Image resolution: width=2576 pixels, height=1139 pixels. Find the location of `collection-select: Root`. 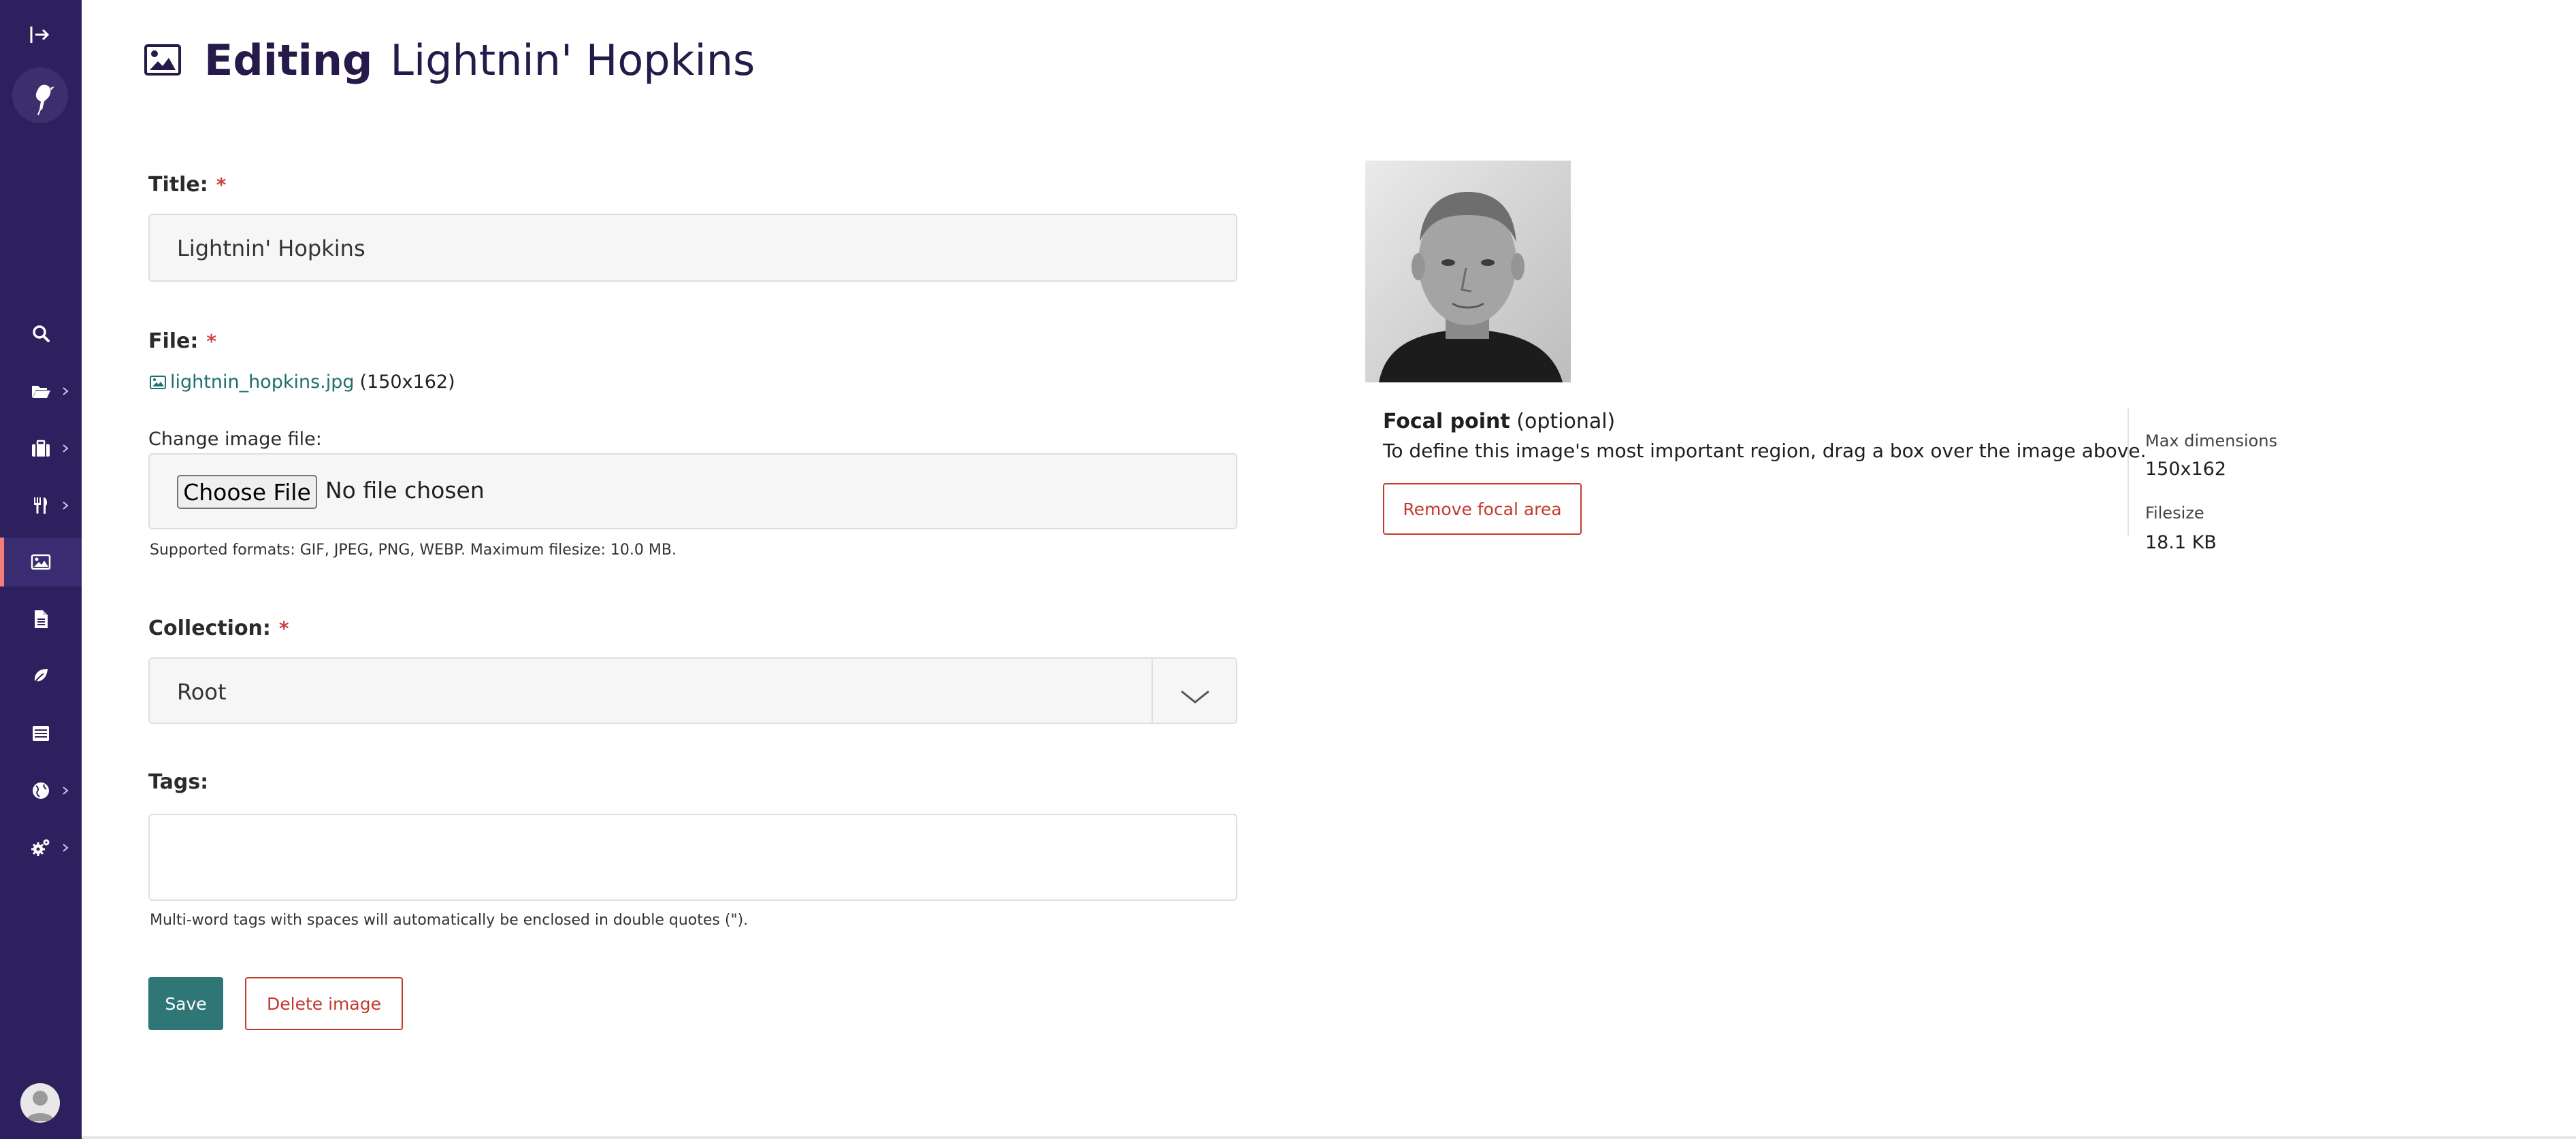

collection-select: Root is located at coordinates (692, 690).